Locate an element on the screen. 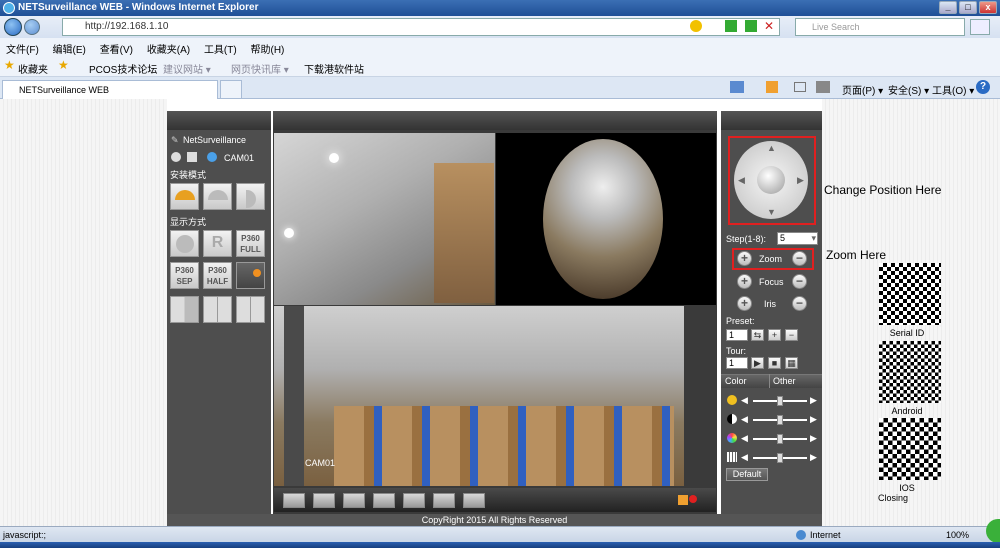  favorites-button: 收藏夹 is located at coordinates (33, 68).